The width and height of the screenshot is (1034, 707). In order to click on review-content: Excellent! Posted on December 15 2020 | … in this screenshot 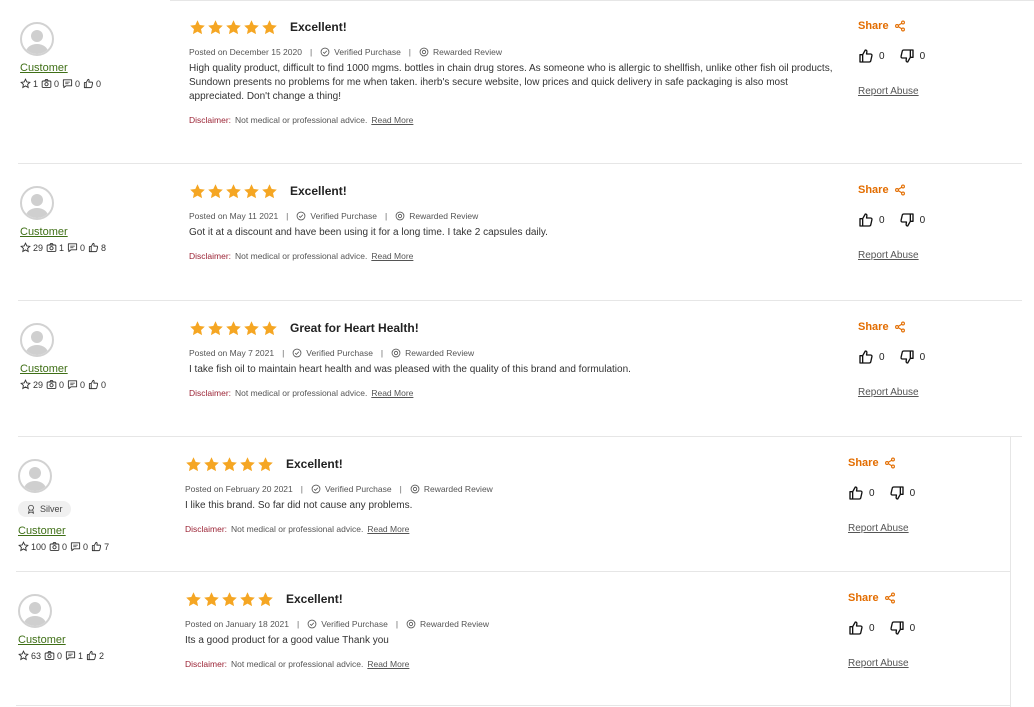, I will do `click(514, 71)`.